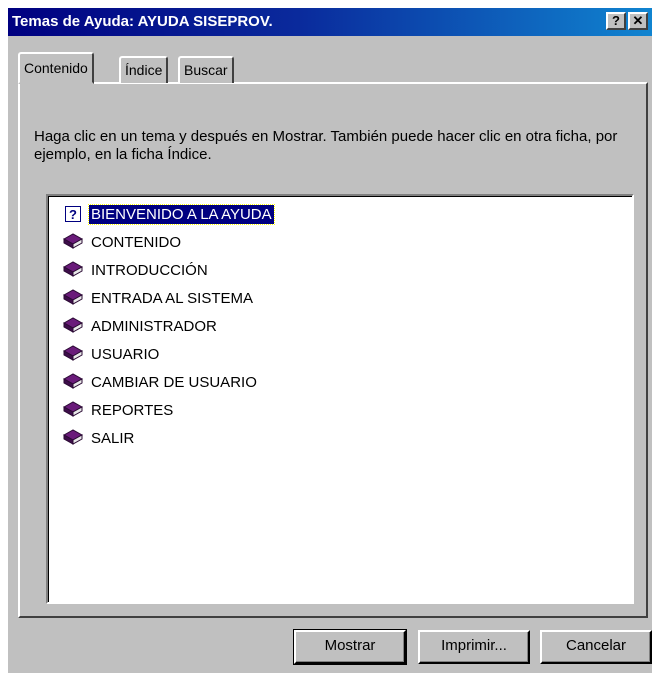 This screenshot has width=652, height=673. I want to click on topic-label: ADMINISTRADOR, so click(154, 326).